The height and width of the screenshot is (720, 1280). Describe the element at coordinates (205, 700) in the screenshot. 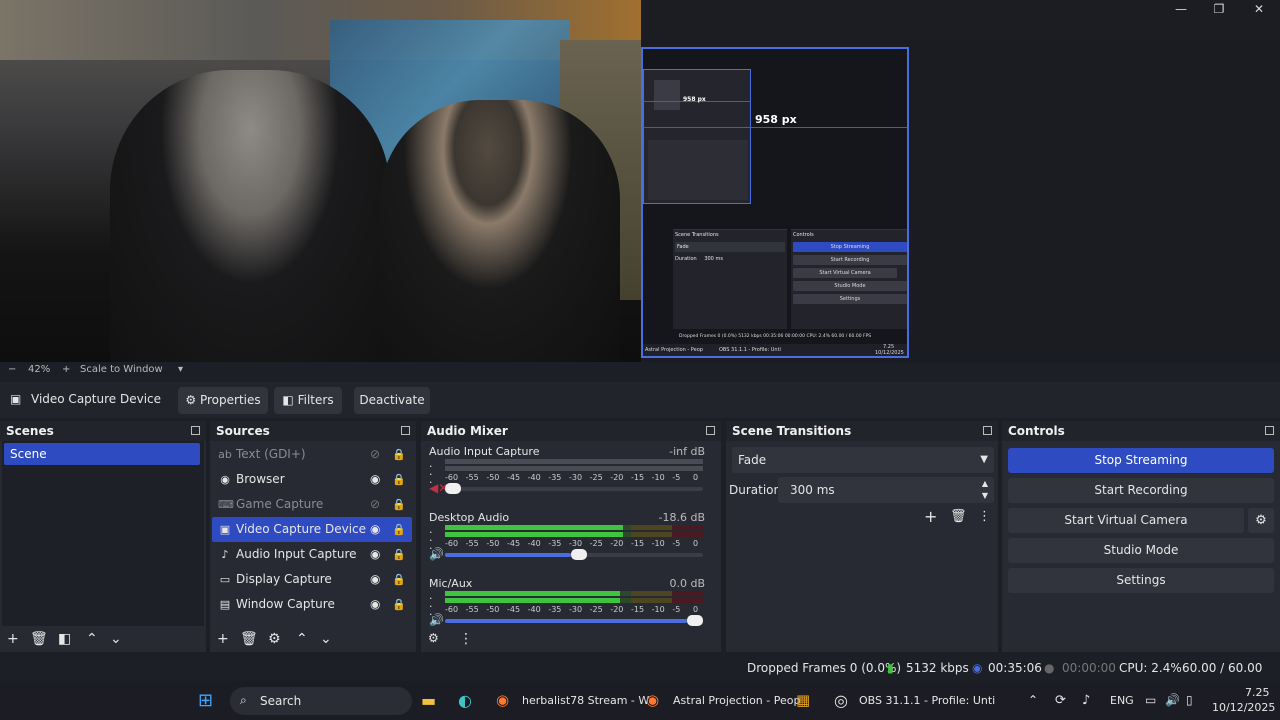

I see `windows-start-icon: ⊞` at that location.